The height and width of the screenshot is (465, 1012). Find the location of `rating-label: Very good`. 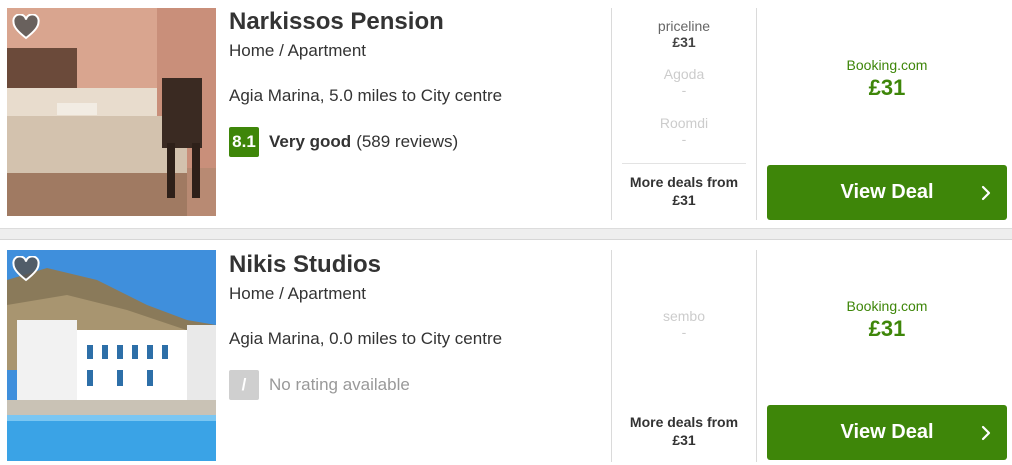

rating-label: Very good is located at coordinates (310, 141).